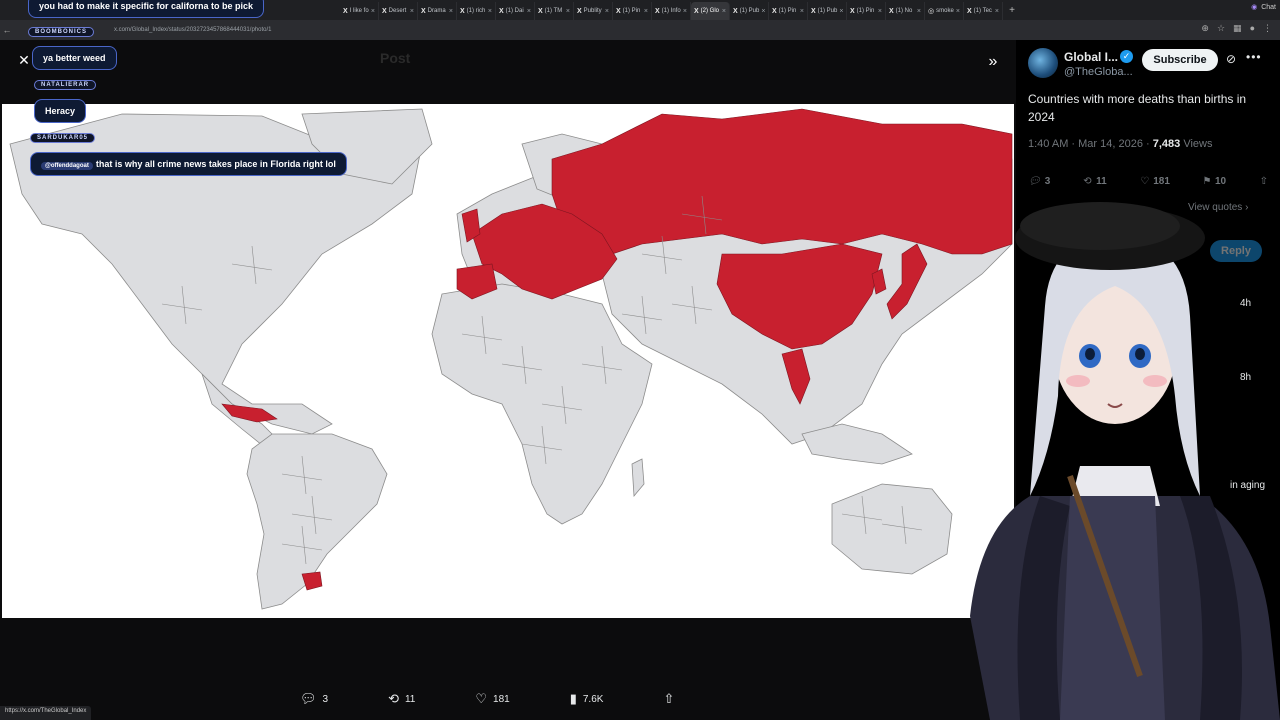 The image size is (1280, 720). Describe the element at coordinates (944, 11) in the screenshot. I see `browser-tab: ◎ smoke ×` at that location.